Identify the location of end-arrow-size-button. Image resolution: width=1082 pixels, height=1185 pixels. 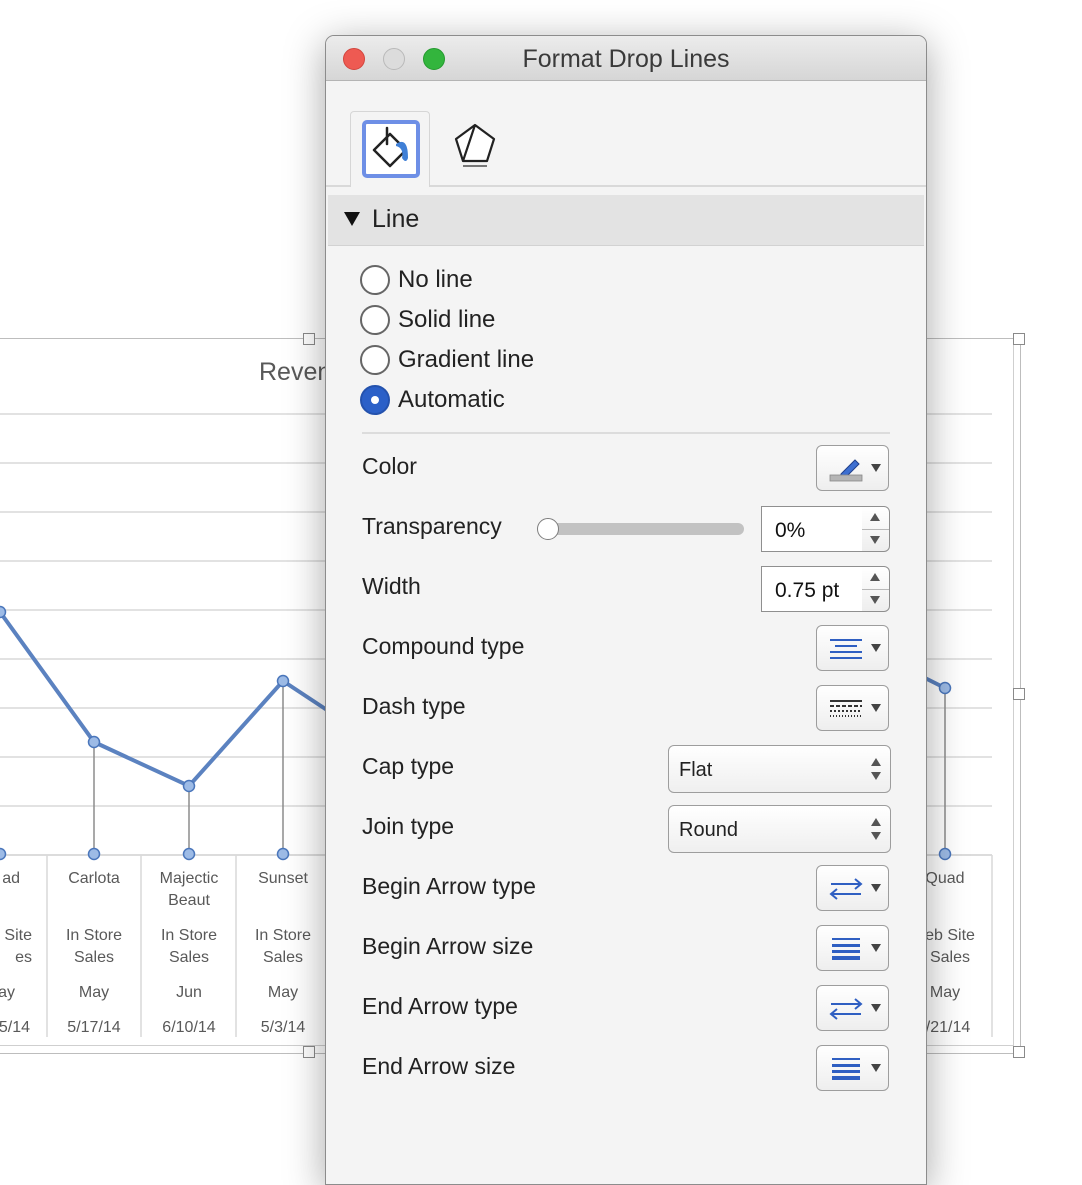
(852, 1068).